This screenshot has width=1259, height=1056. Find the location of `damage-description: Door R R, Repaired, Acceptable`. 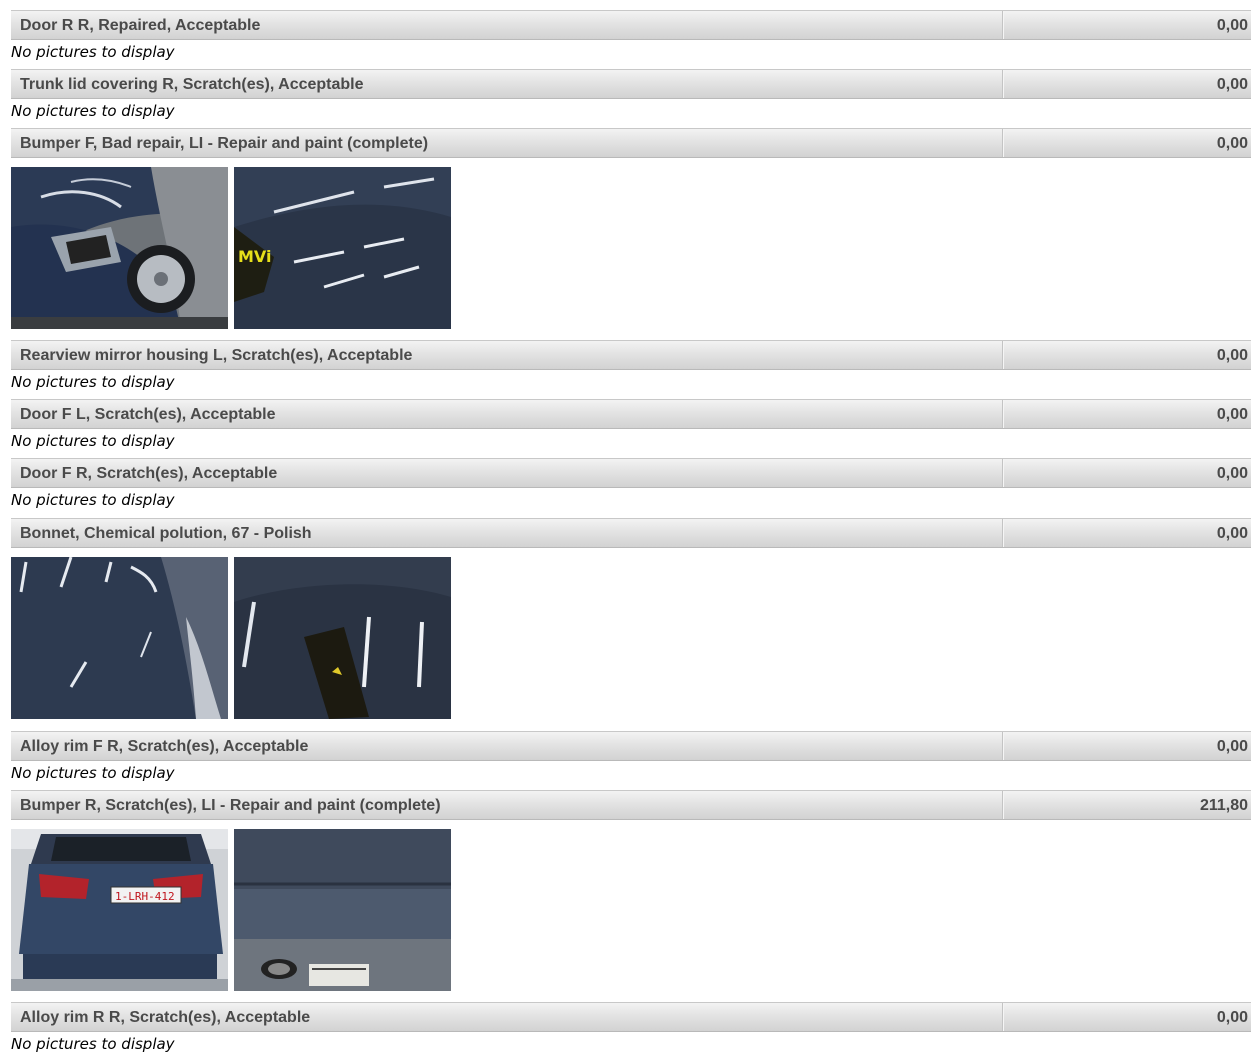

damage-description: Door R R, Repaired, Acceptable is located at coordinates (140, 25).